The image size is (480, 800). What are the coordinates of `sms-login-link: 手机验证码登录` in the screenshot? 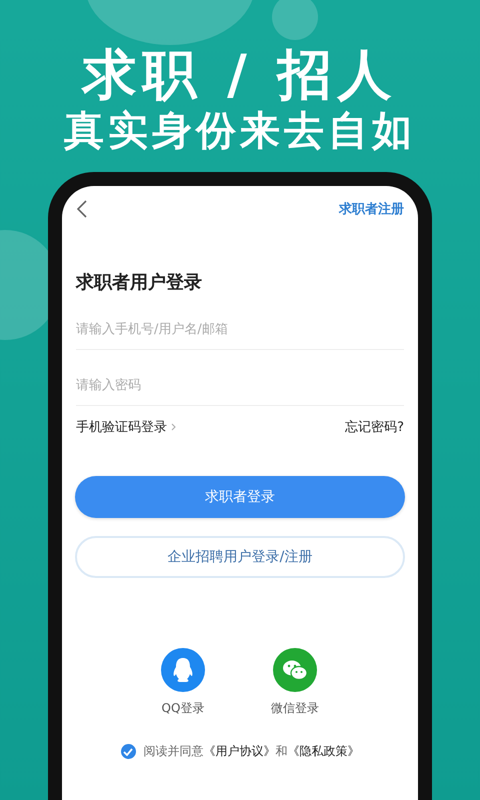 It's located at (121, 427).